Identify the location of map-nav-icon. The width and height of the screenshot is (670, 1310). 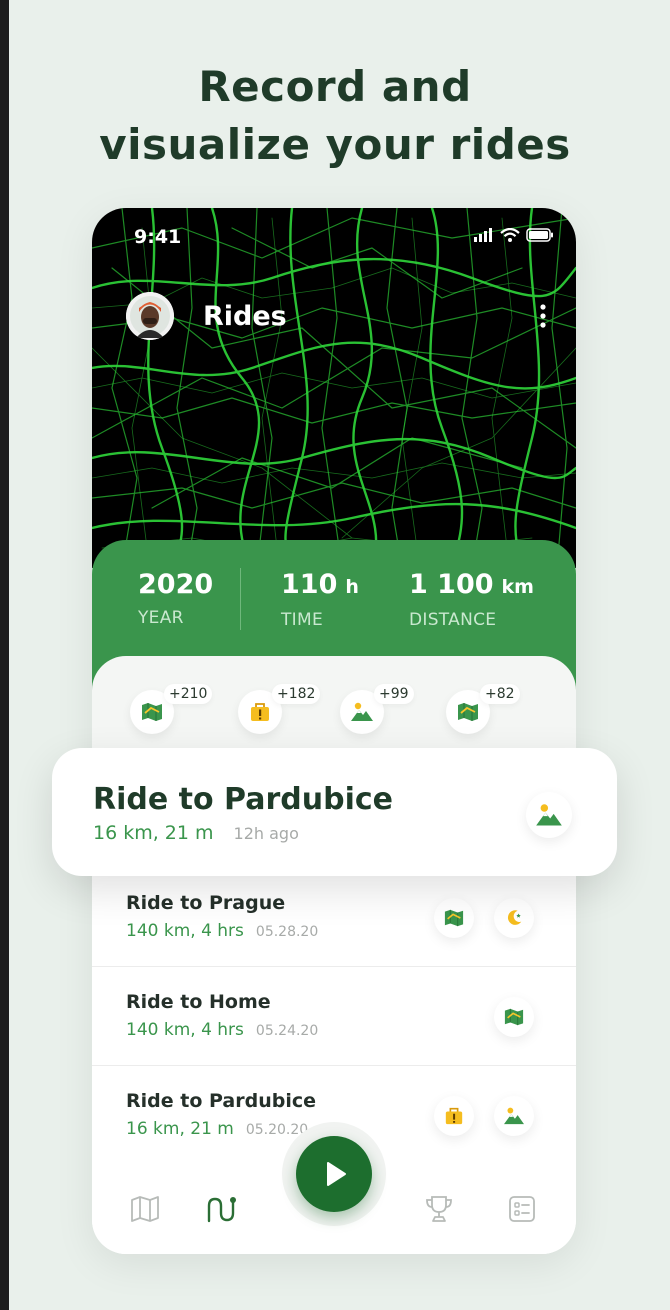
(145, 1209).